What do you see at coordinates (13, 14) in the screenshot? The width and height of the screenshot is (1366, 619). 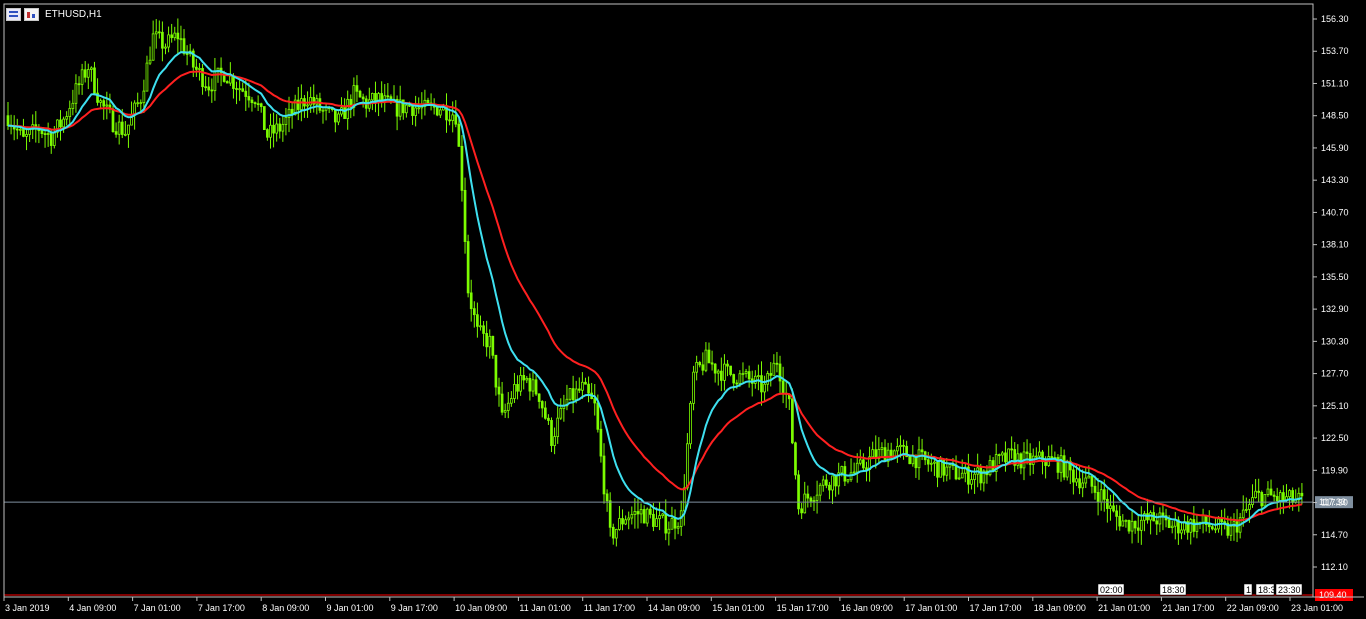 I see `chart-window-icon` at bounding box center [13, 14].